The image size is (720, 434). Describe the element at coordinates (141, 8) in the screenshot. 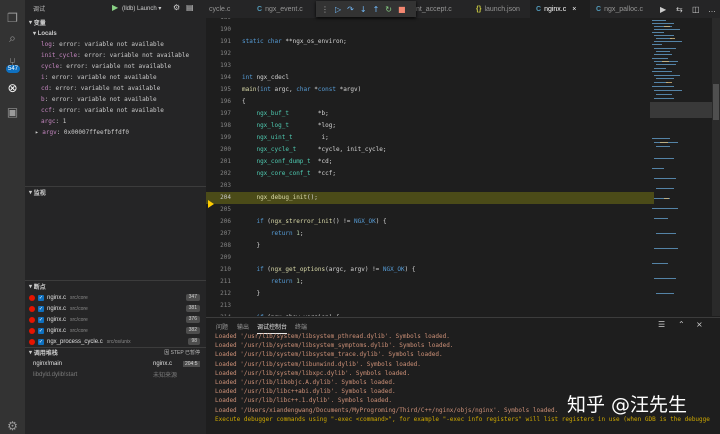

I see `launch-config-select: (lldb) Launch ▾` at that location.